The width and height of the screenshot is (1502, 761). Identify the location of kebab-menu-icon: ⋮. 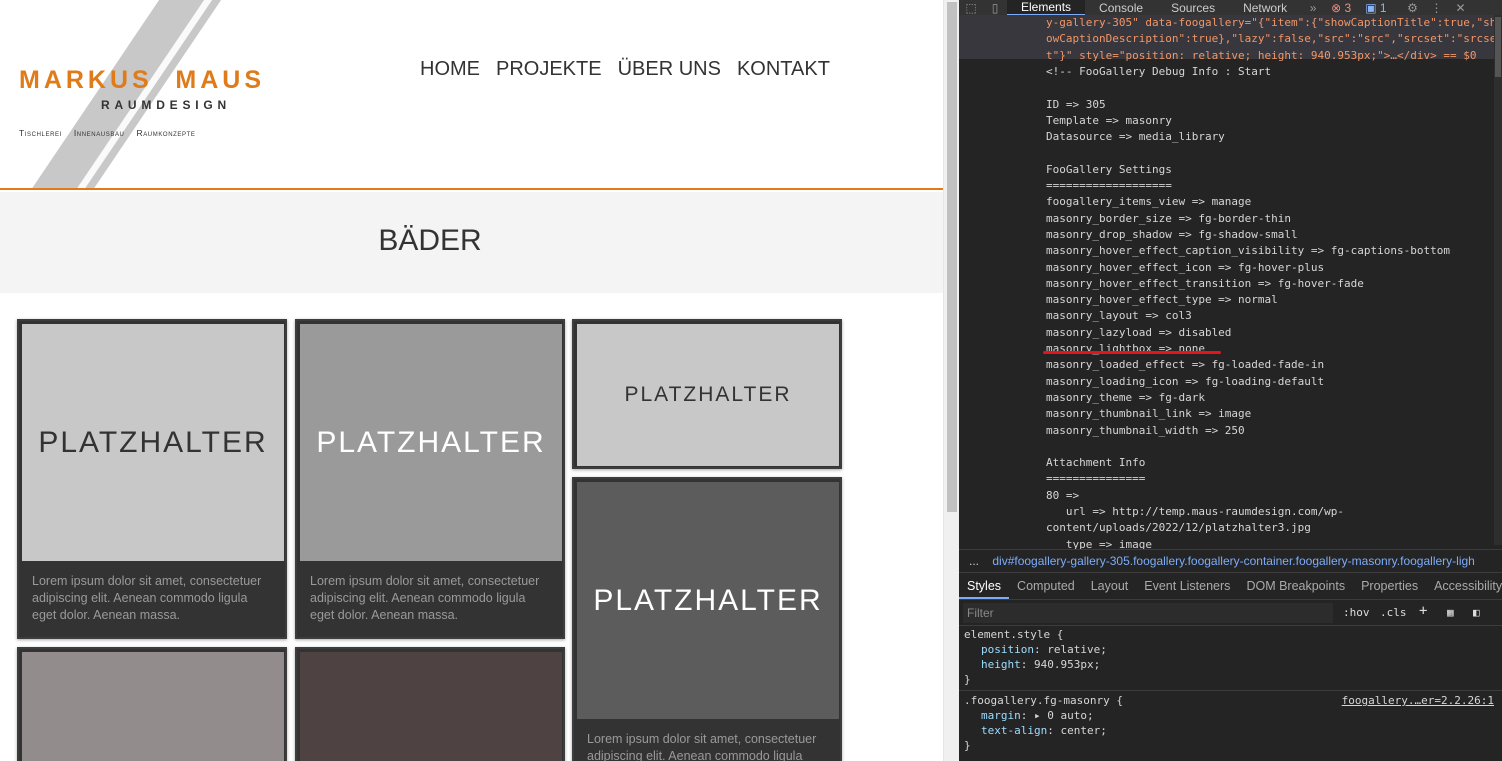
(1437, 8).